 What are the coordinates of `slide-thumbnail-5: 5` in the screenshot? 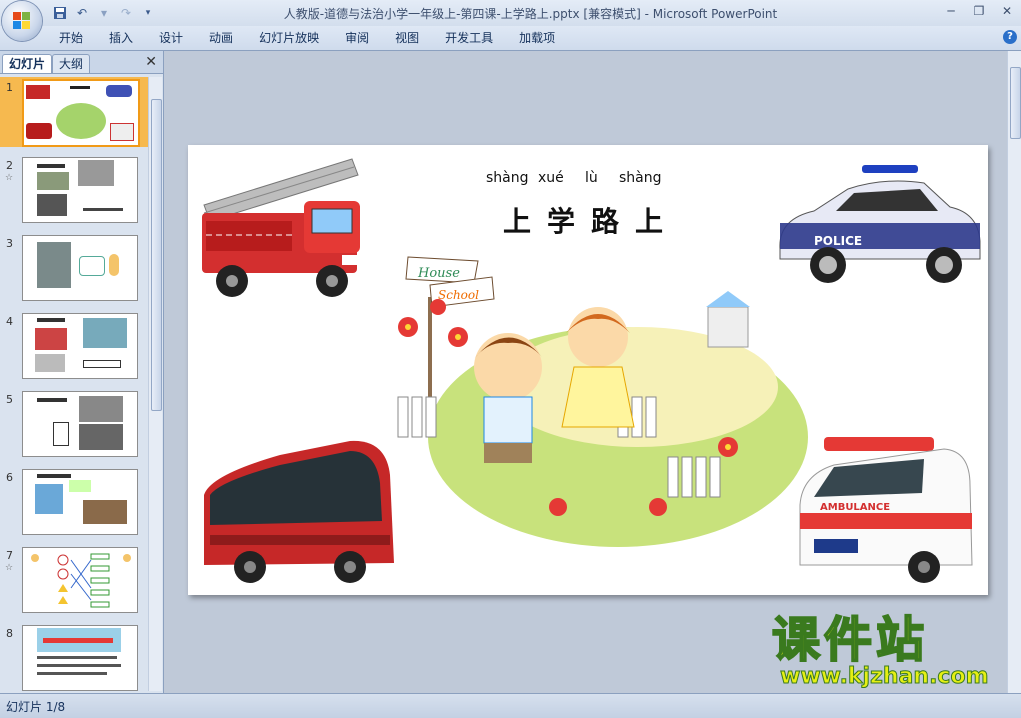 It's located at (74, 424).